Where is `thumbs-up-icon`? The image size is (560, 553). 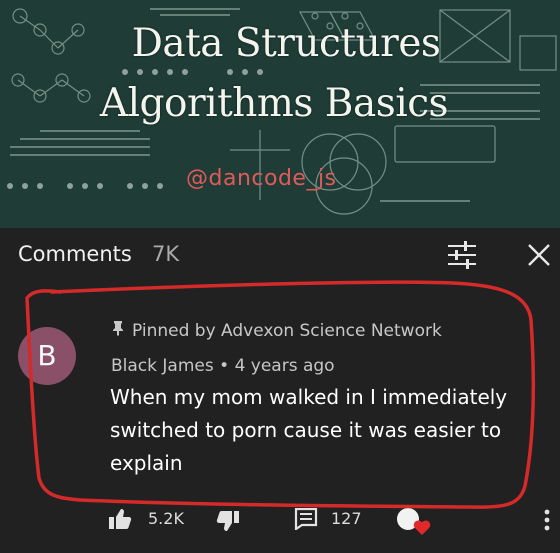
thumbs-up-icon is located at coordinates (120, 519).